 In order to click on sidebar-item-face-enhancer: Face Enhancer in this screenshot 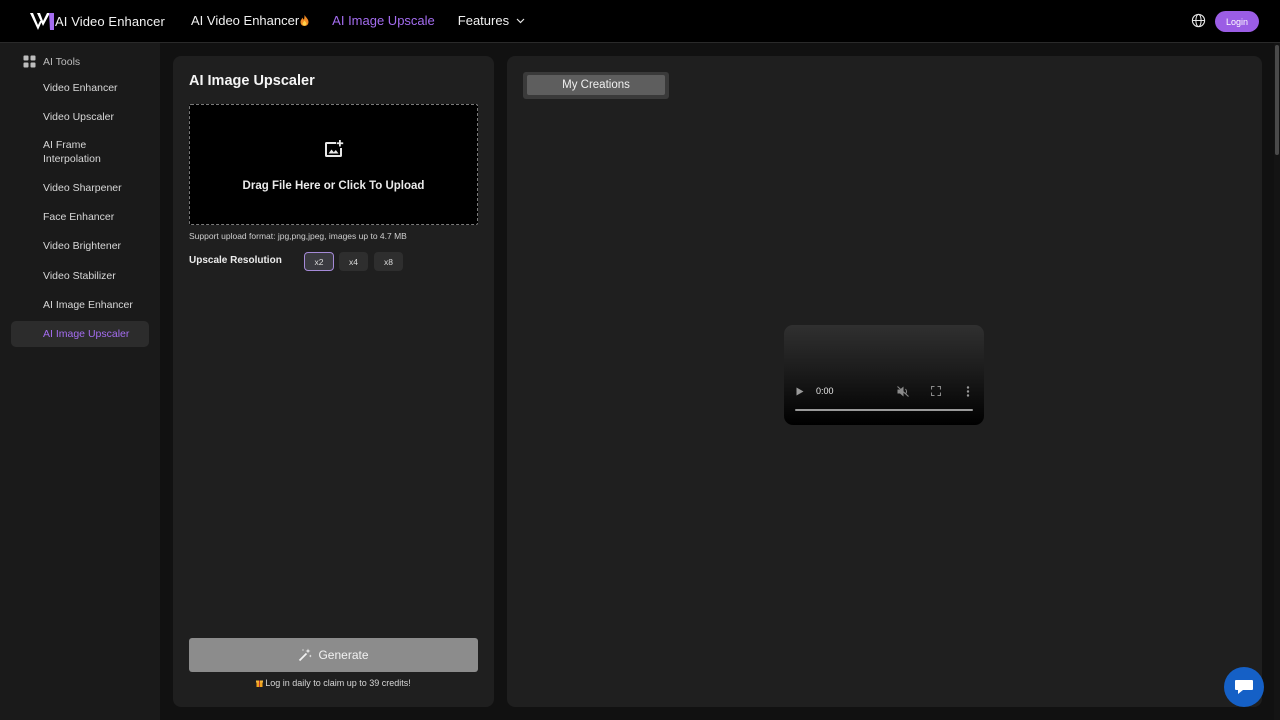, I will do `click(93, 217)`.